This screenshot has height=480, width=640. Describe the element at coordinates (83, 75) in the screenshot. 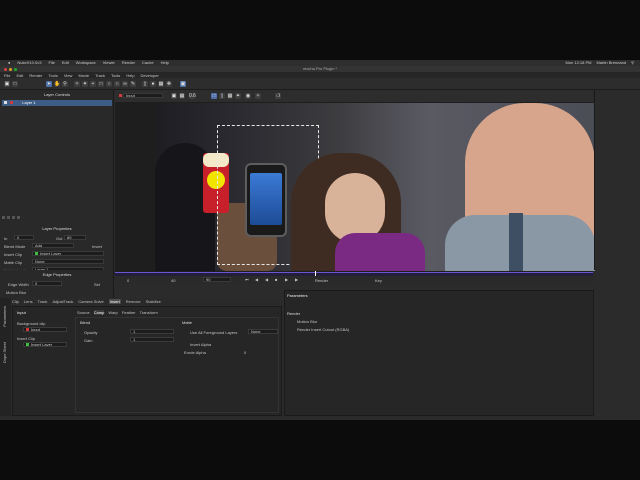

I see `appmenu-movie: Movie` at that location.